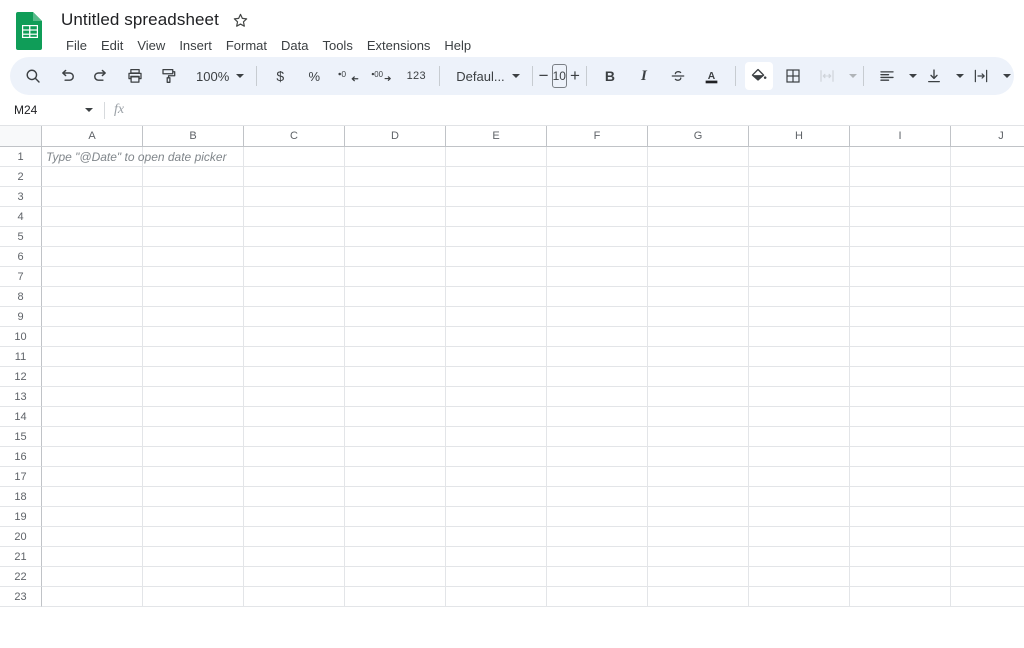 Image resolution: width=1024 pixels, height=648 pixels. I want to click on borders-icon, so click(793, 76).